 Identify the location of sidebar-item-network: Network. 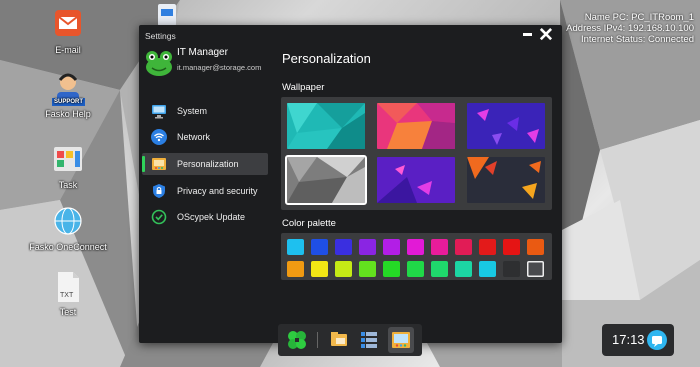
(205, 137).